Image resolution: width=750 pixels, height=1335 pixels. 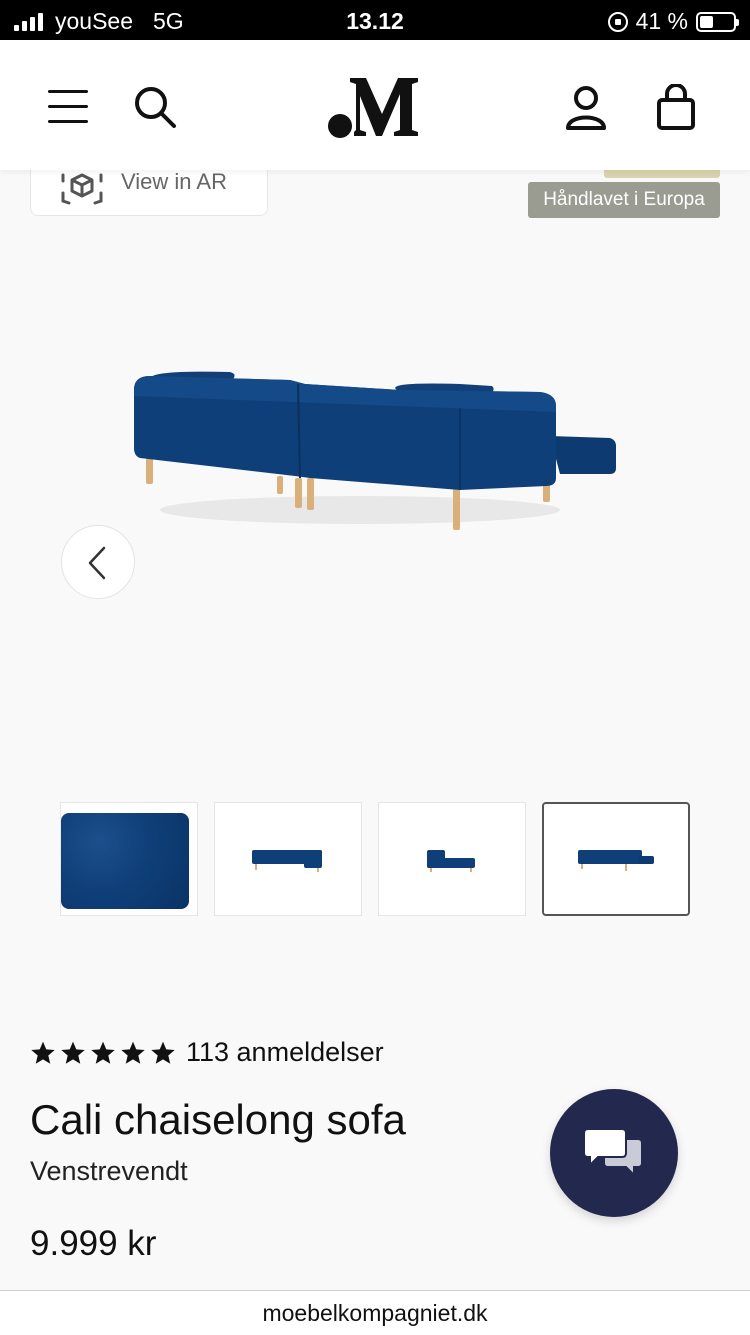 What do you see at coordinates (375, 20) in the screenshot?
I see `status-bar: youSee 5G 13.12 41 %` at bounding box center [375, 20].